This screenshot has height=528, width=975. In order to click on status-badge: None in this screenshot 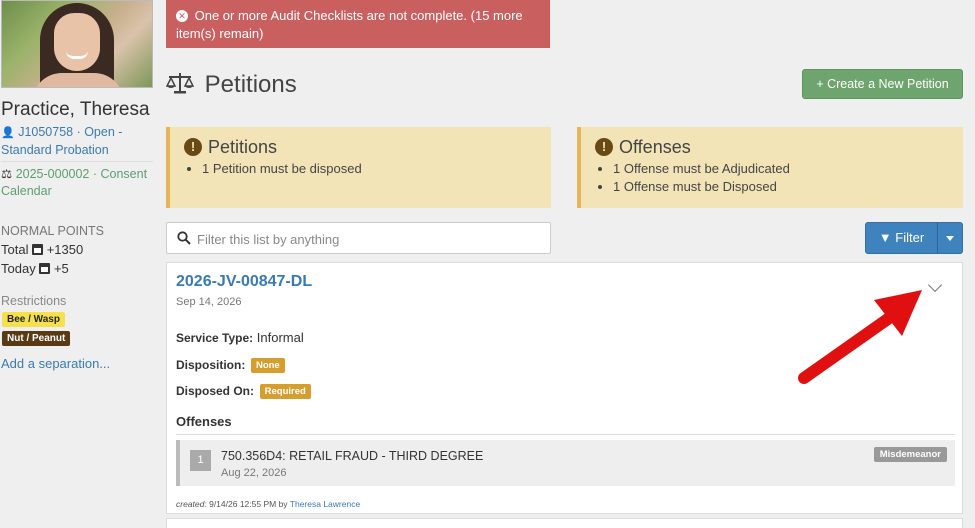, I will do `click(267, 365)`.